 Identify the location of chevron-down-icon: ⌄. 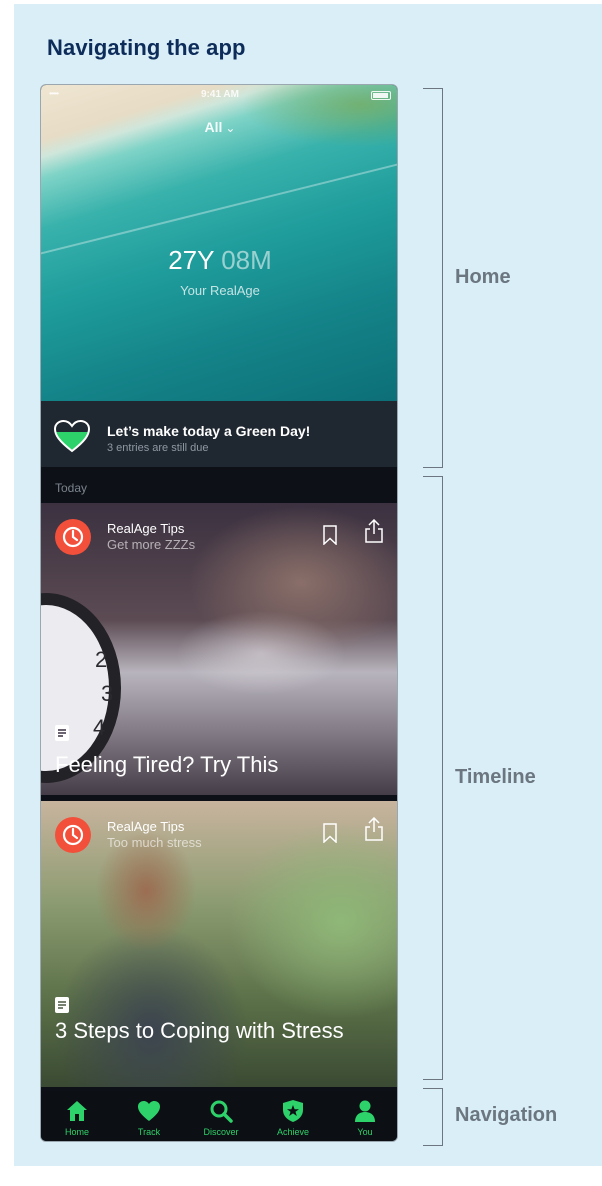
(230, 128).